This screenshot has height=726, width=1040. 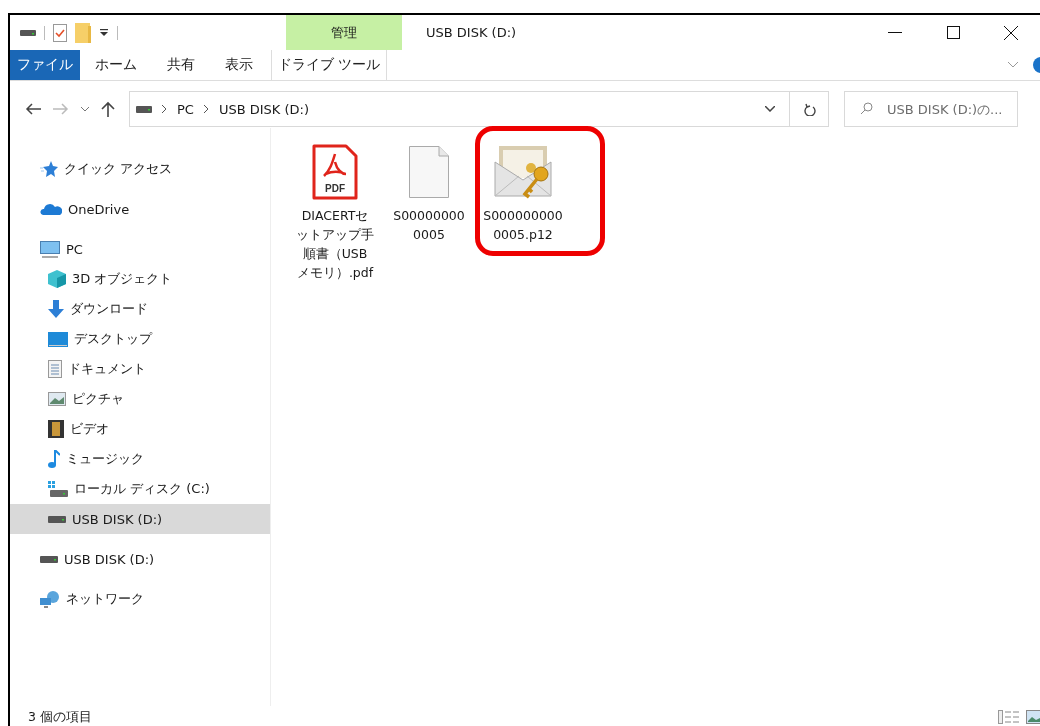 What do you see at coordinates (140, 209) in the screenshot?
I see `nav-item: OneDrive` at bounding box center [140, 209].